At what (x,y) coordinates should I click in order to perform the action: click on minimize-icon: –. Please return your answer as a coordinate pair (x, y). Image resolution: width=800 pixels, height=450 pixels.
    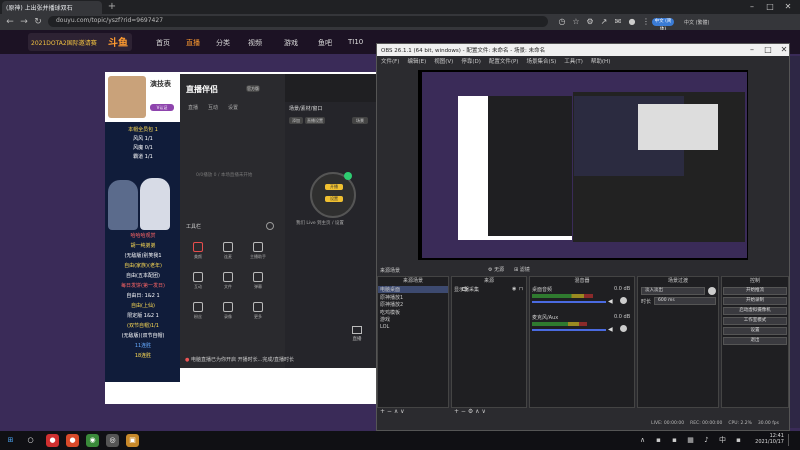
    Looking at the image, I should click on (752, 7).